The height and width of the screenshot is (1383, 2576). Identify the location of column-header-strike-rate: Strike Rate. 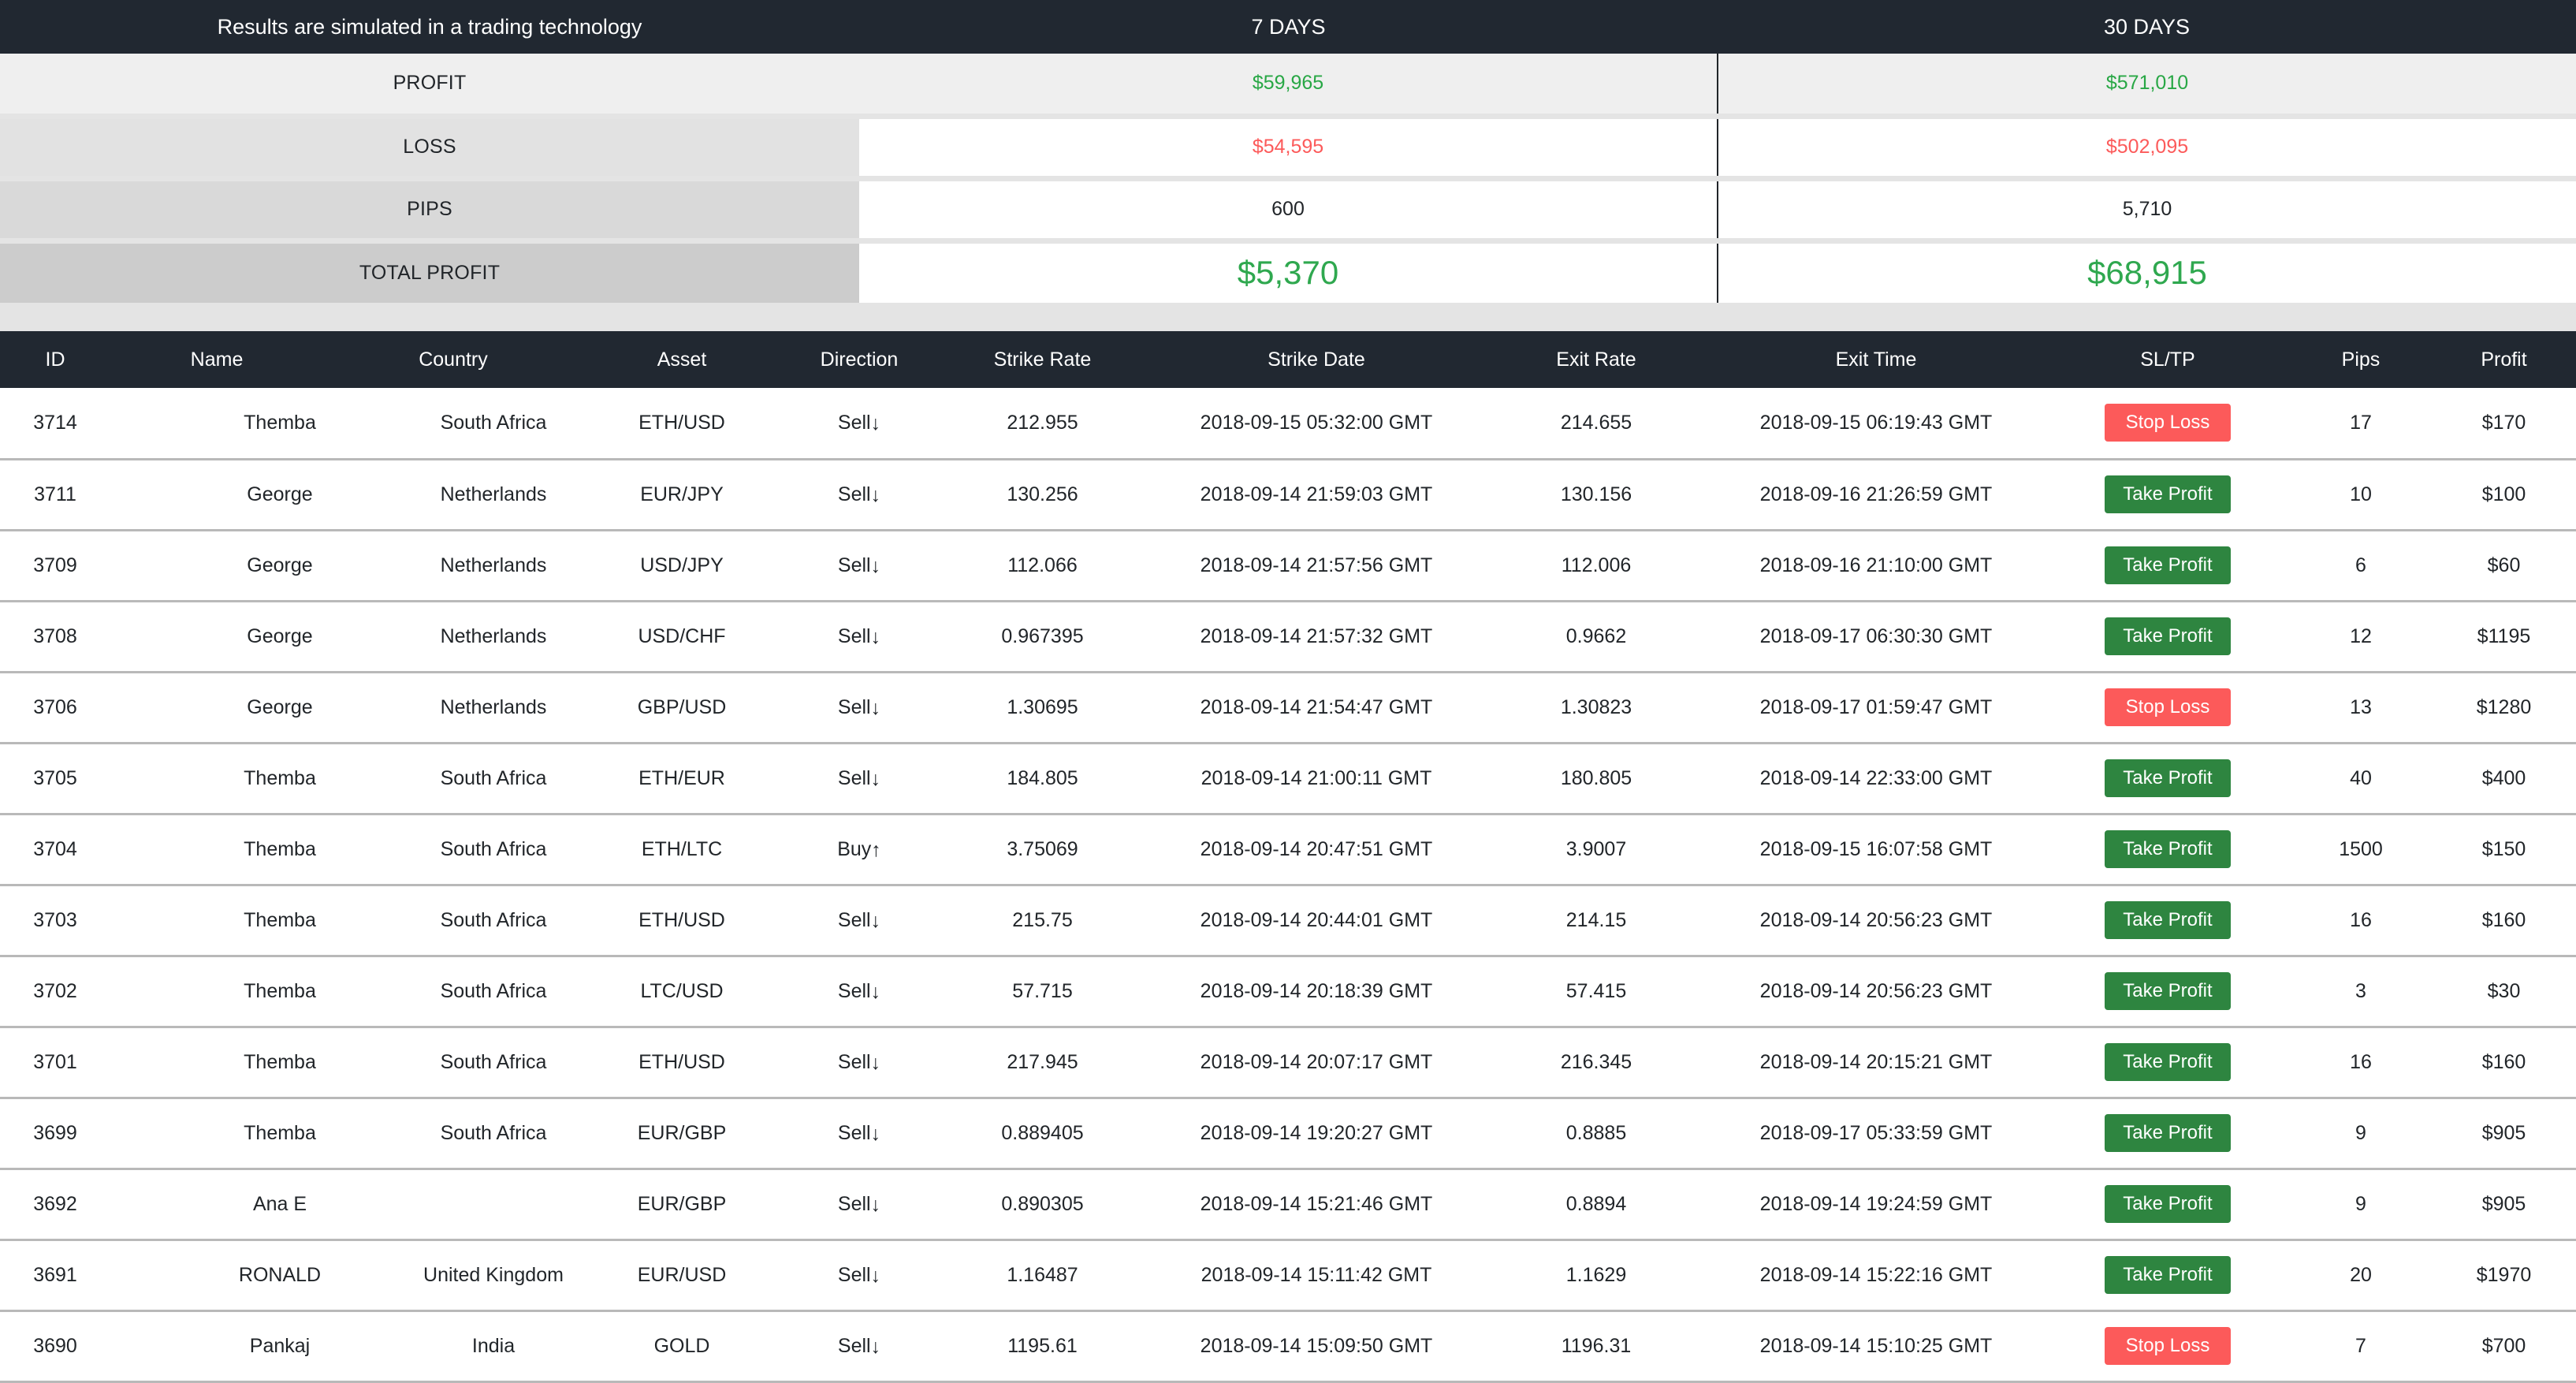
(1042, 359).